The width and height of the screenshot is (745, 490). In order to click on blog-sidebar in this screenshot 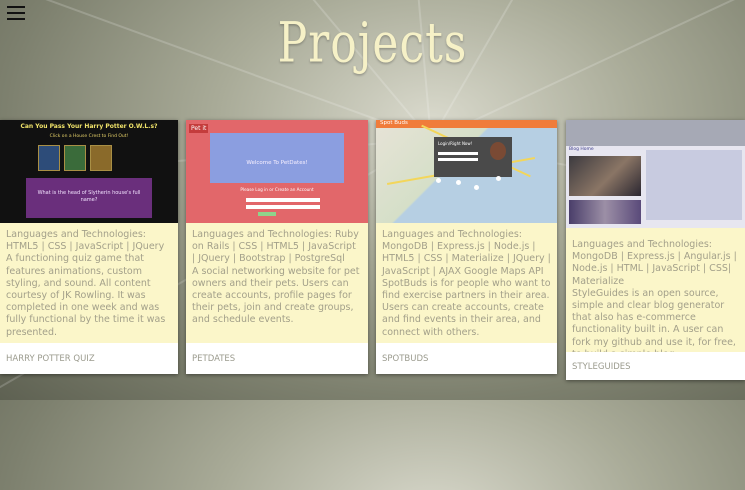, I will do `click(694, 185)`.